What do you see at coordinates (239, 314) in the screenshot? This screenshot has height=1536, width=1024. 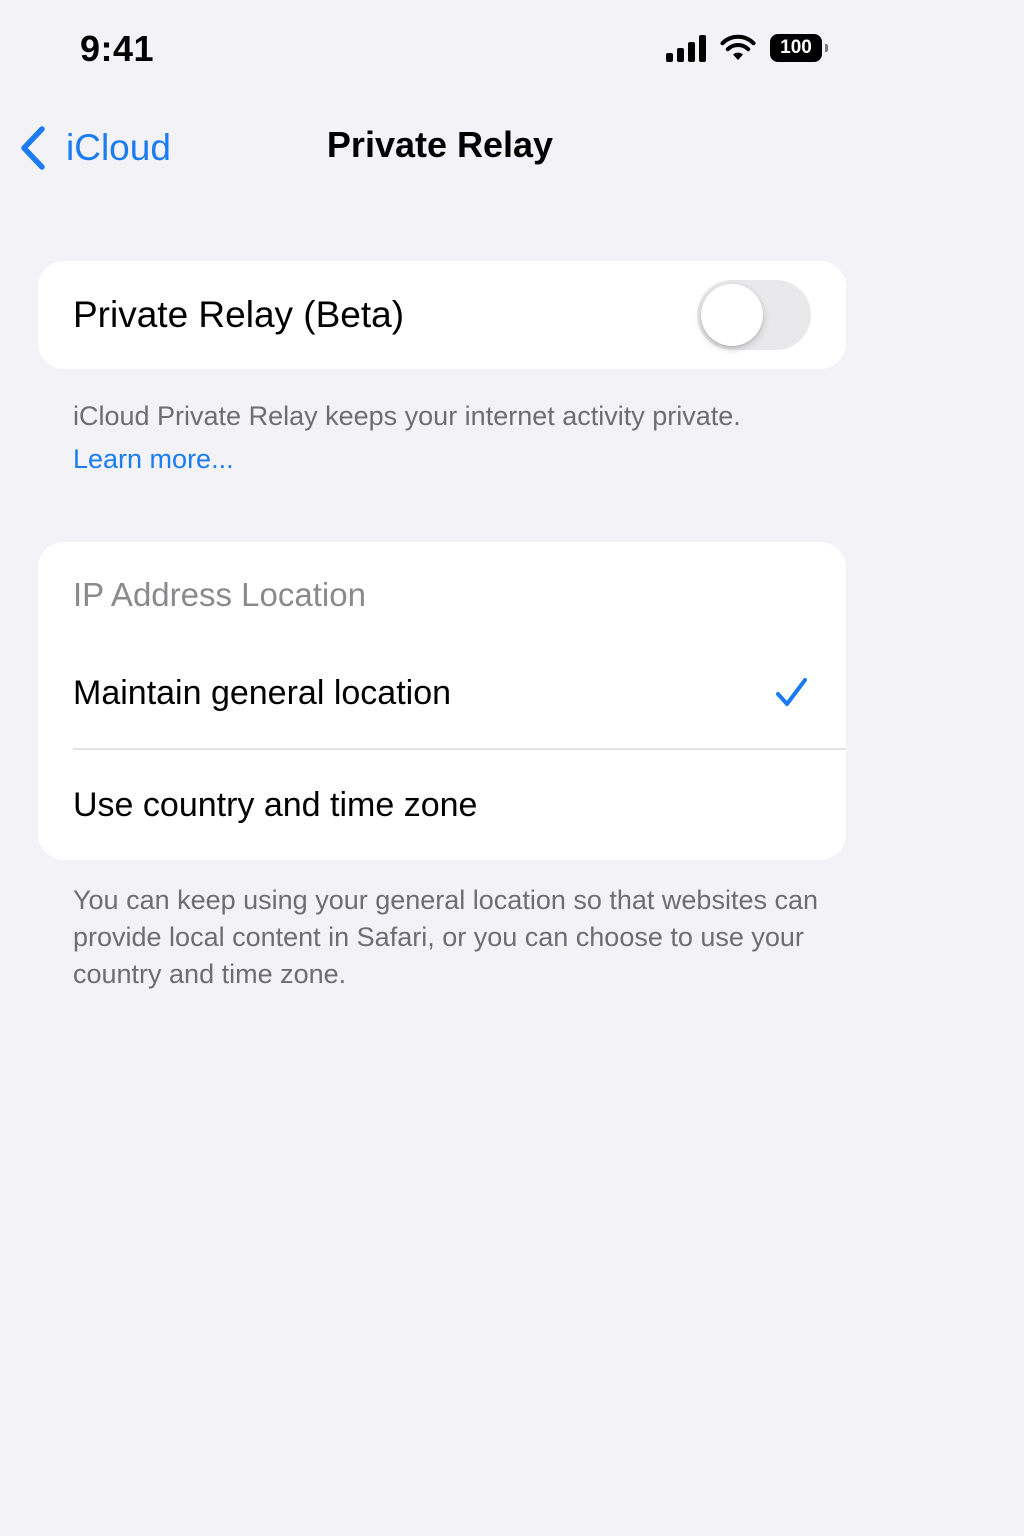 I see `private-relay-label: Private Relay (Beta)` at bounding box center [239, 314].